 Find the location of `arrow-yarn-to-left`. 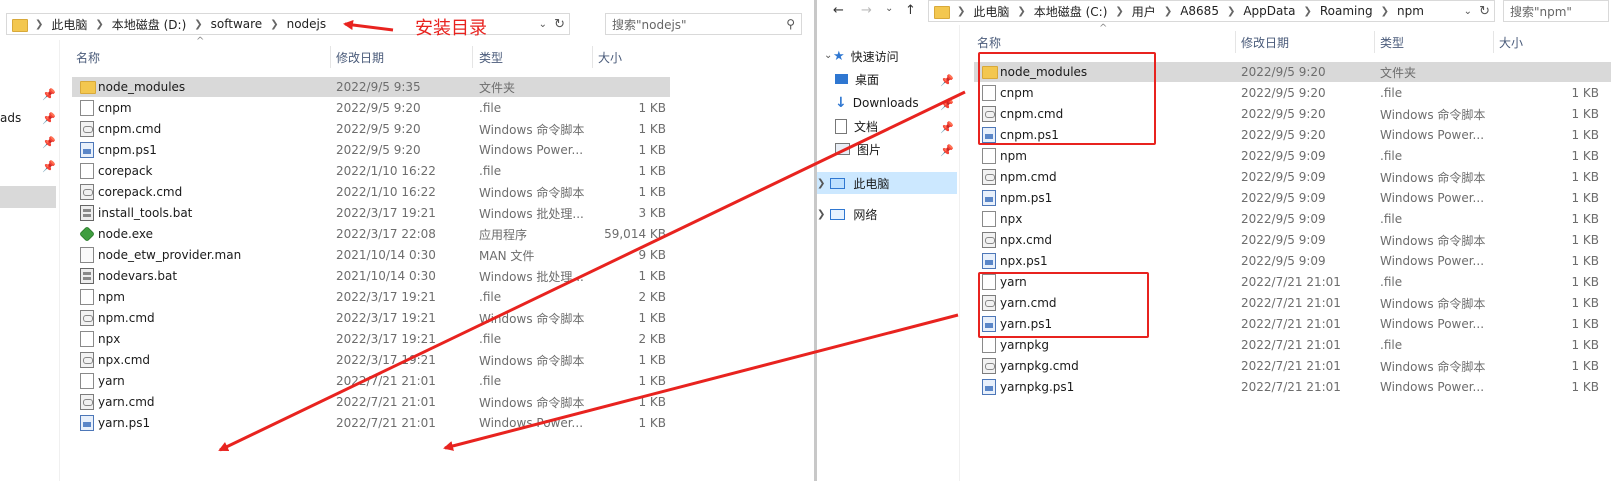

arrow-yarn-to-left is located at coordinates (701, 382).